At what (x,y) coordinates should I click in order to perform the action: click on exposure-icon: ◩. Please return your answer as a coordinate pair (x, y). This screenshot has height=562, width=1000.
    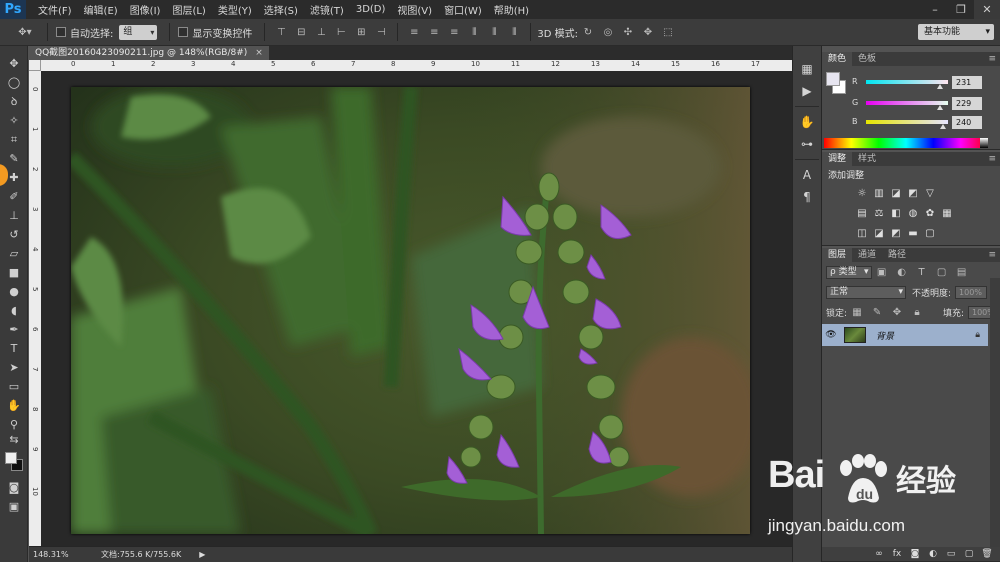
    Looking at the image, I should click on (913, 194).